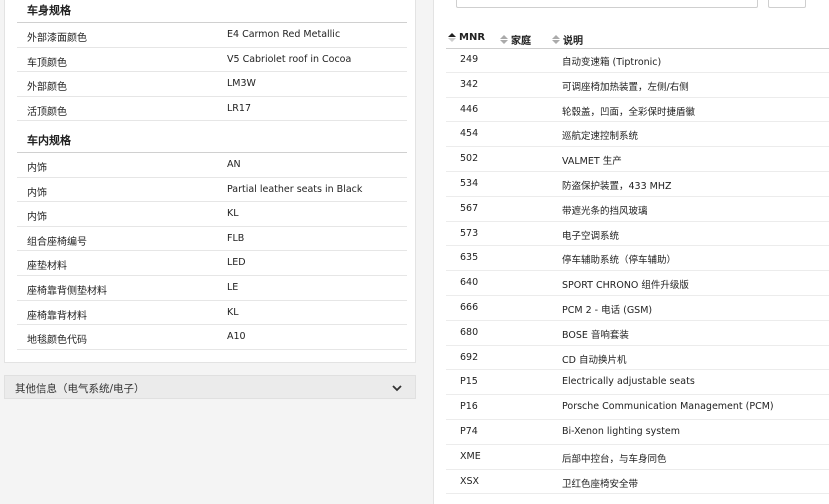  Describe the element at coordinates (469, 183) in the screenshot. I see `option-code: 534` at that location.